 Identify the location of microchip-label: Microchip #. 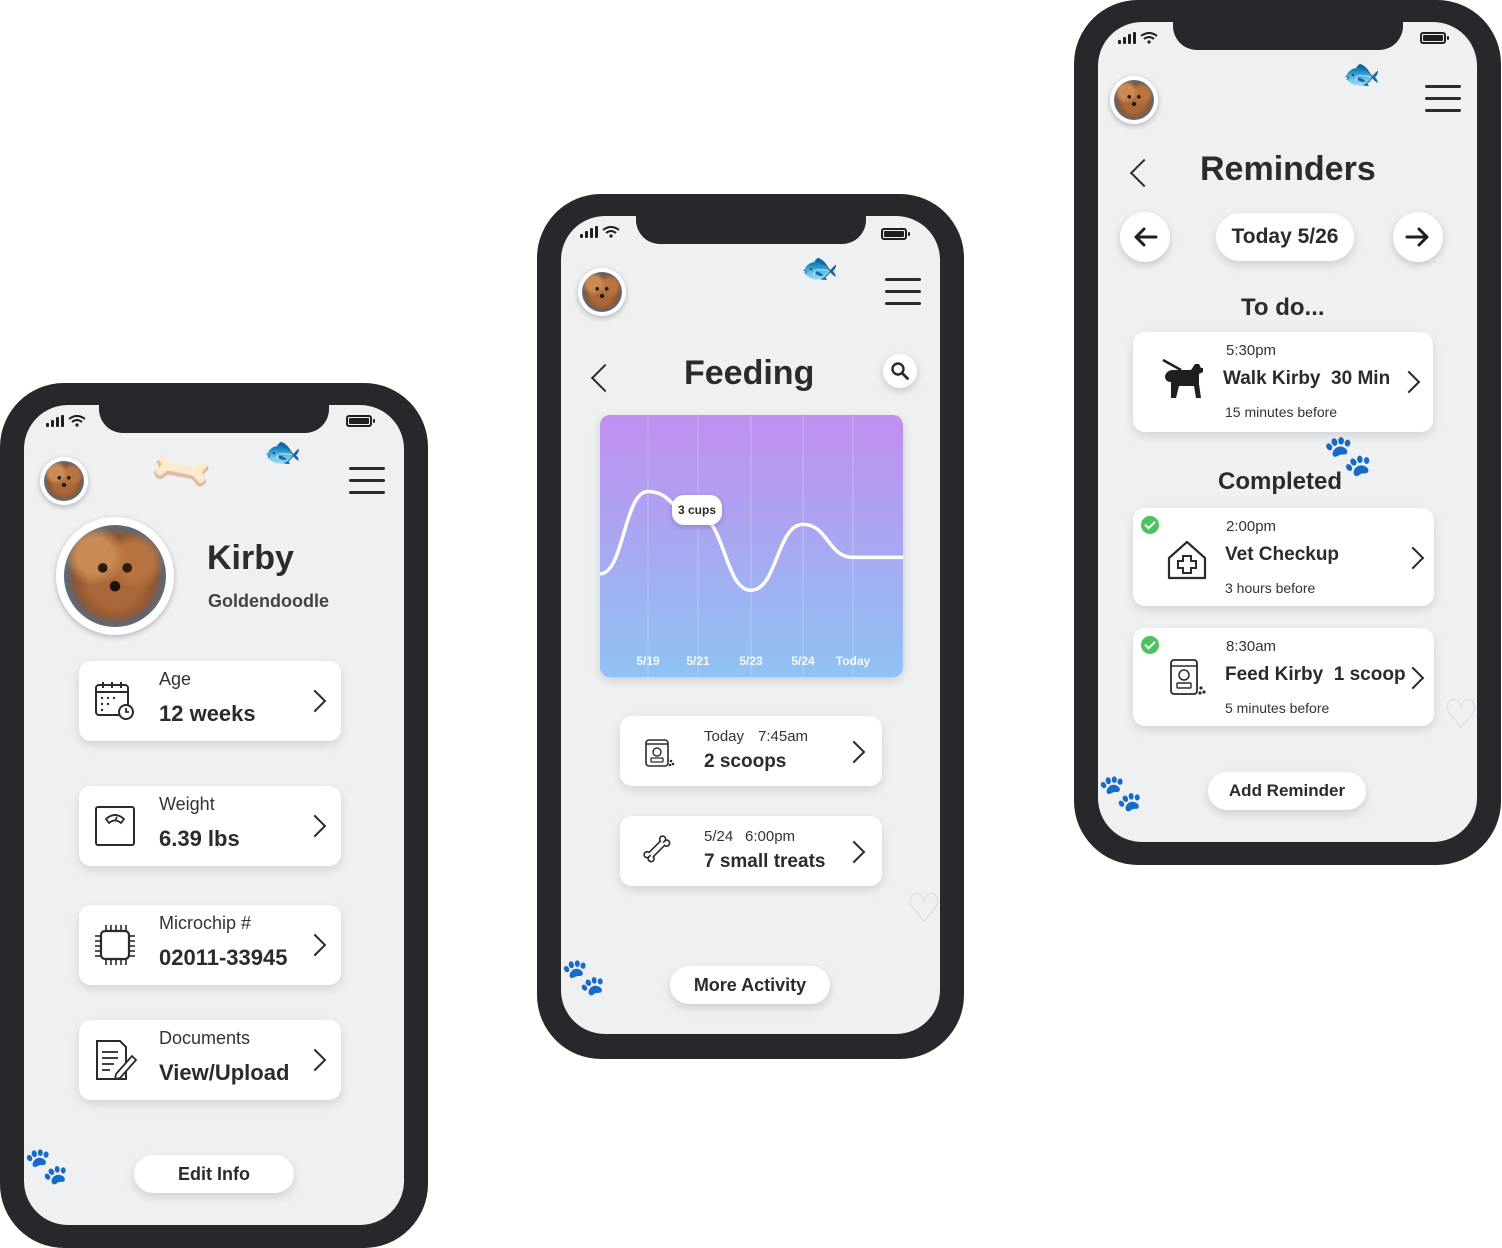
(205, 923).